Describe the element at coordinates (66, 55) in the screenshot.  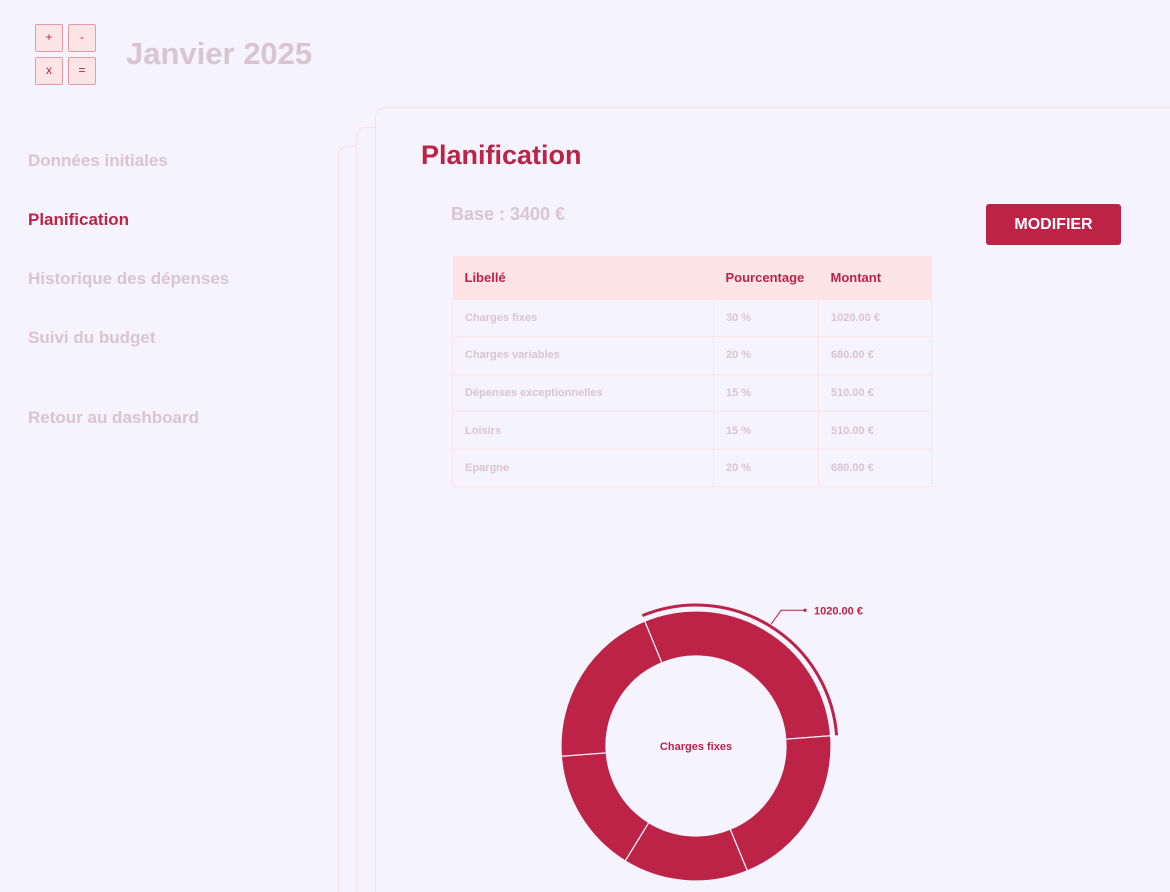
I see `calculator-logo-icon: + - x =` at that location.